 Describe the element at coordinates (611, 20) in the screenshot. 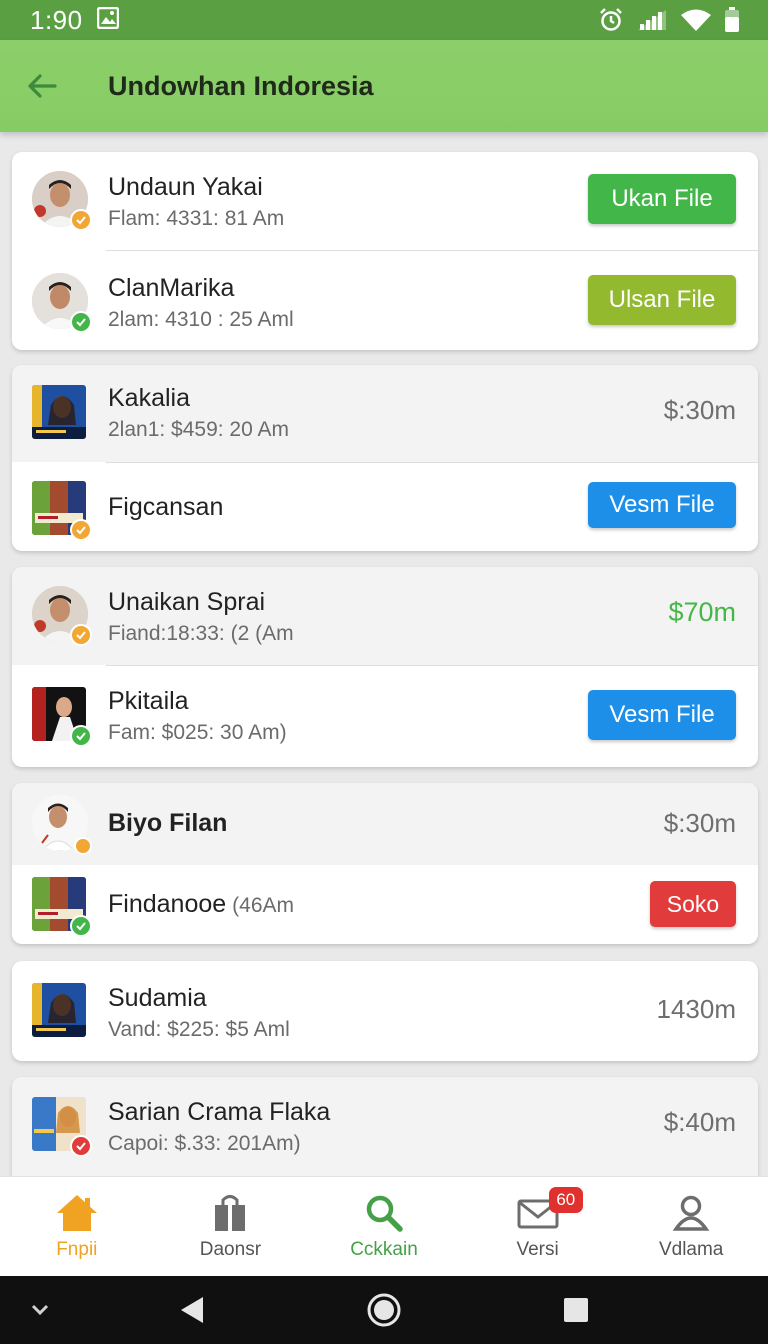

I see `alarm-icon` at that location.